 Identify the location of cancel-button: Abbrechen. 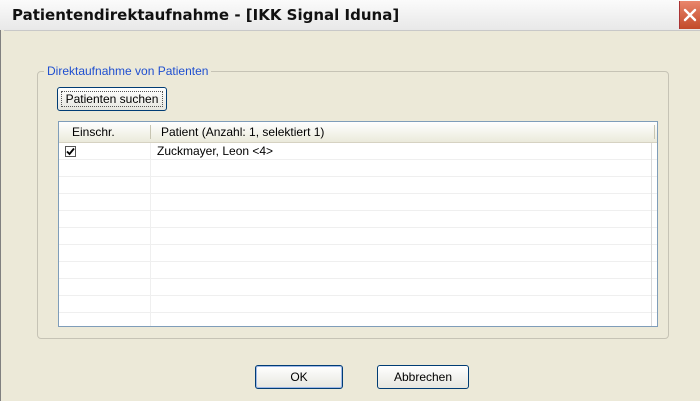
(423, 377).